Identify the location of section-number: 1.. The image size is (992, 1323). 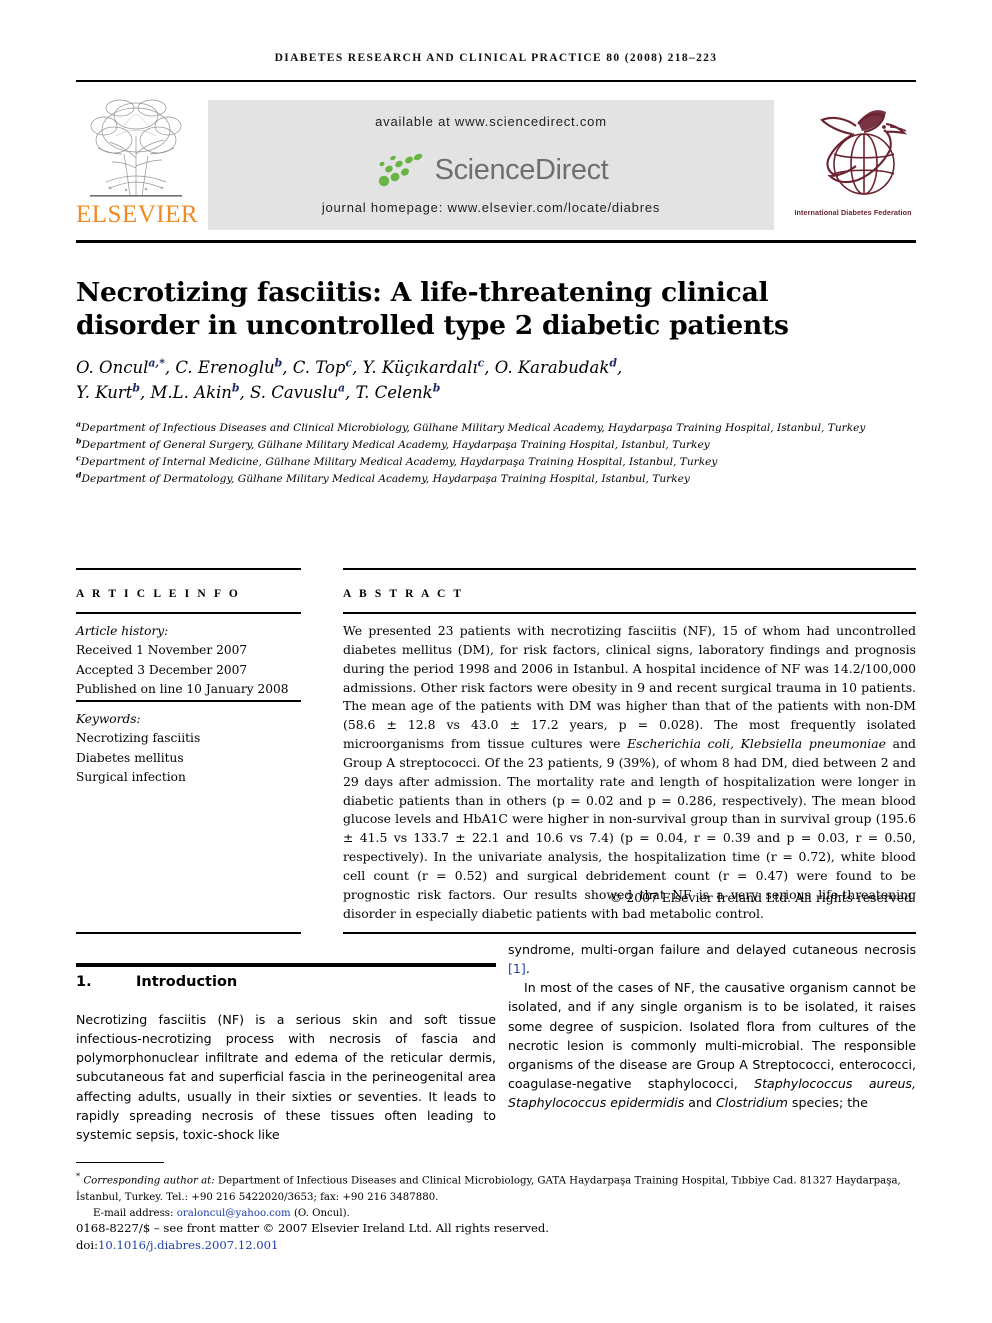
(84, 982).